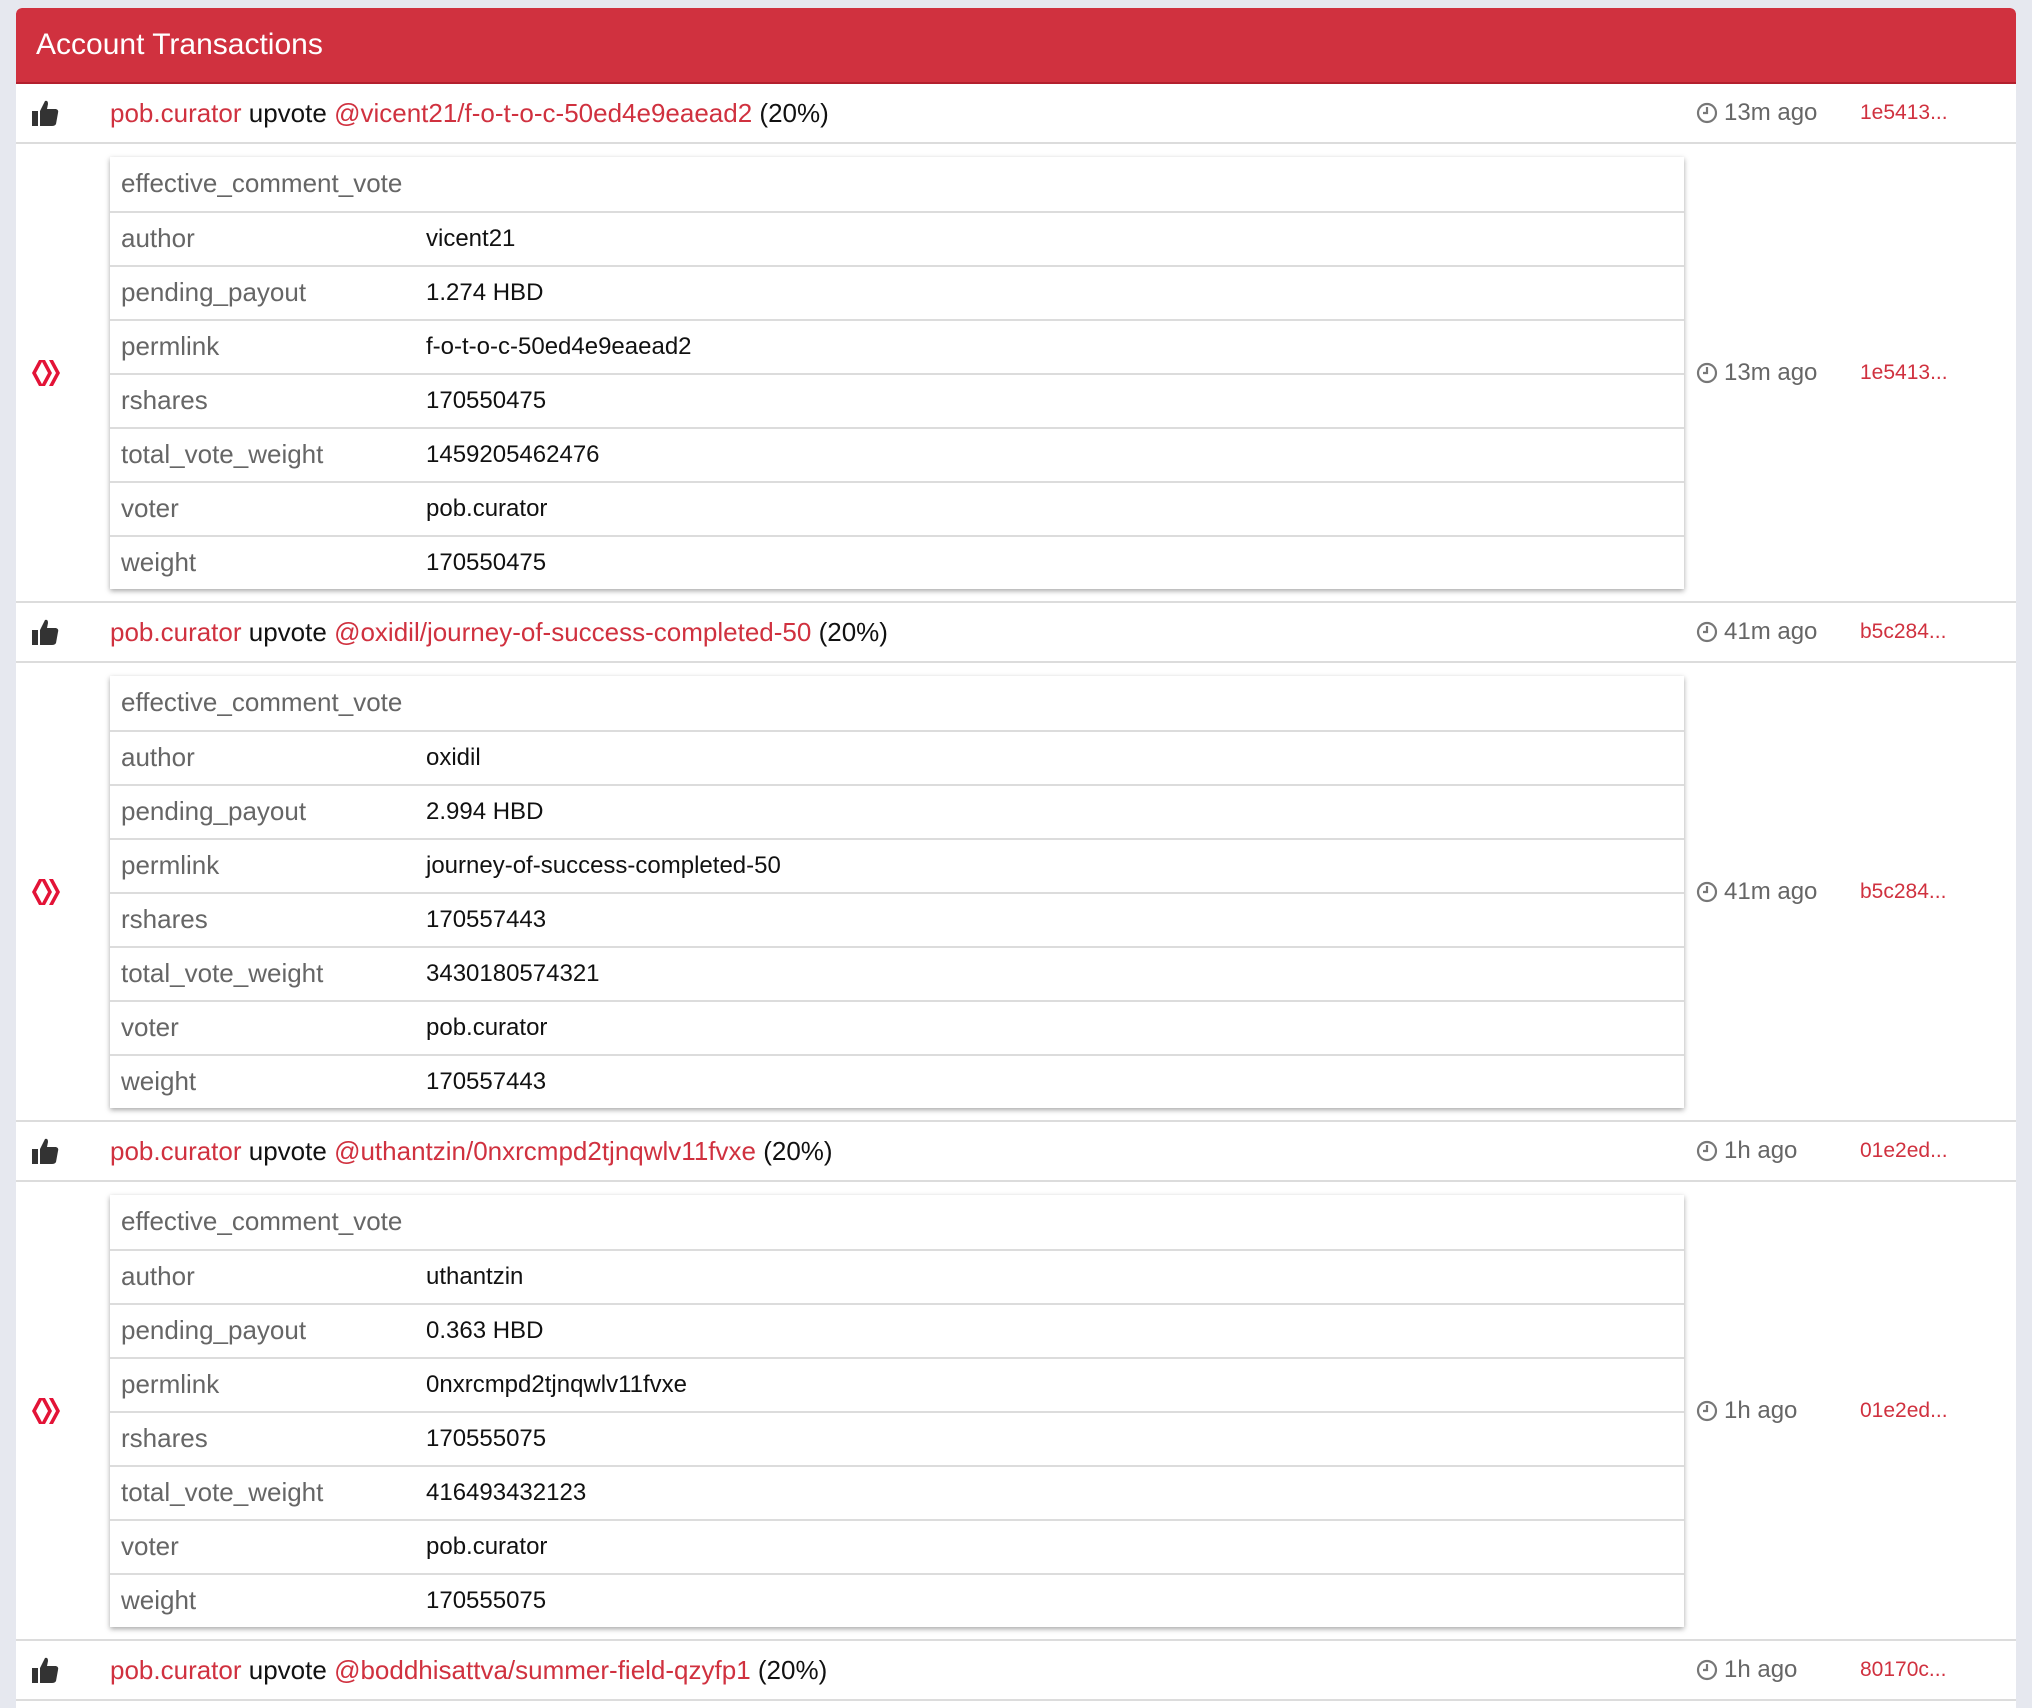 This screenshot has width=2032, height=1708. What do you see at coordinates (897, 867) in the screenshot?
I see `field-row-permlink: permlink journey-of-success-completed-50` at bounding box center [897, 867].